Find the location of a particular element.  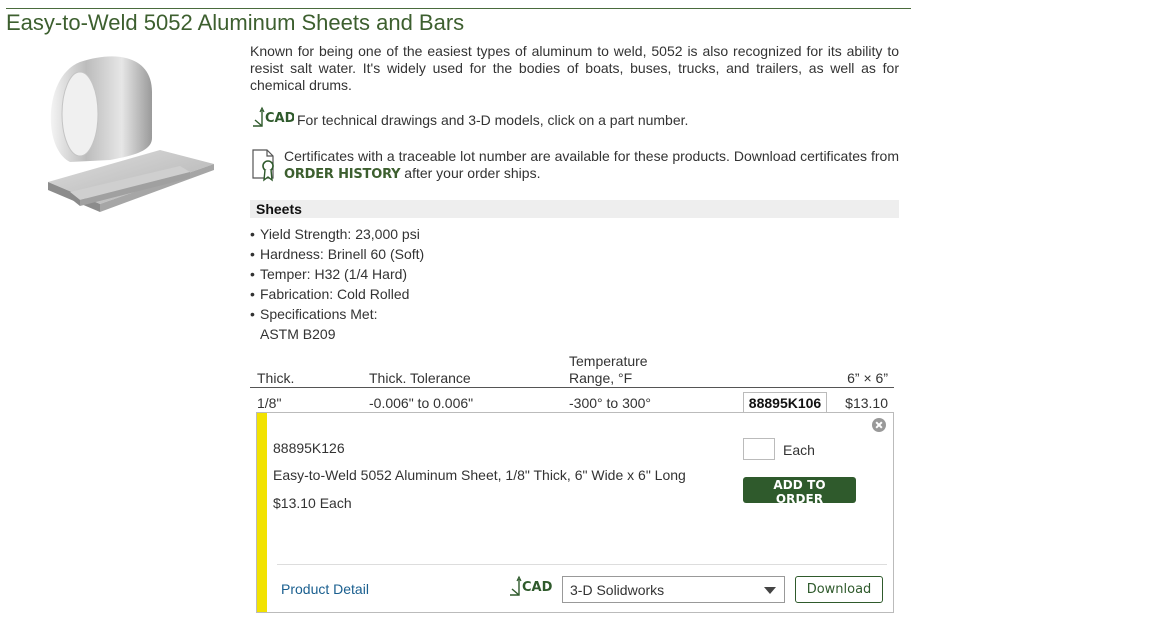

spec-item-hardness: Hardness: Brinell 60 (Soft) is located at coordinates (337, 254).